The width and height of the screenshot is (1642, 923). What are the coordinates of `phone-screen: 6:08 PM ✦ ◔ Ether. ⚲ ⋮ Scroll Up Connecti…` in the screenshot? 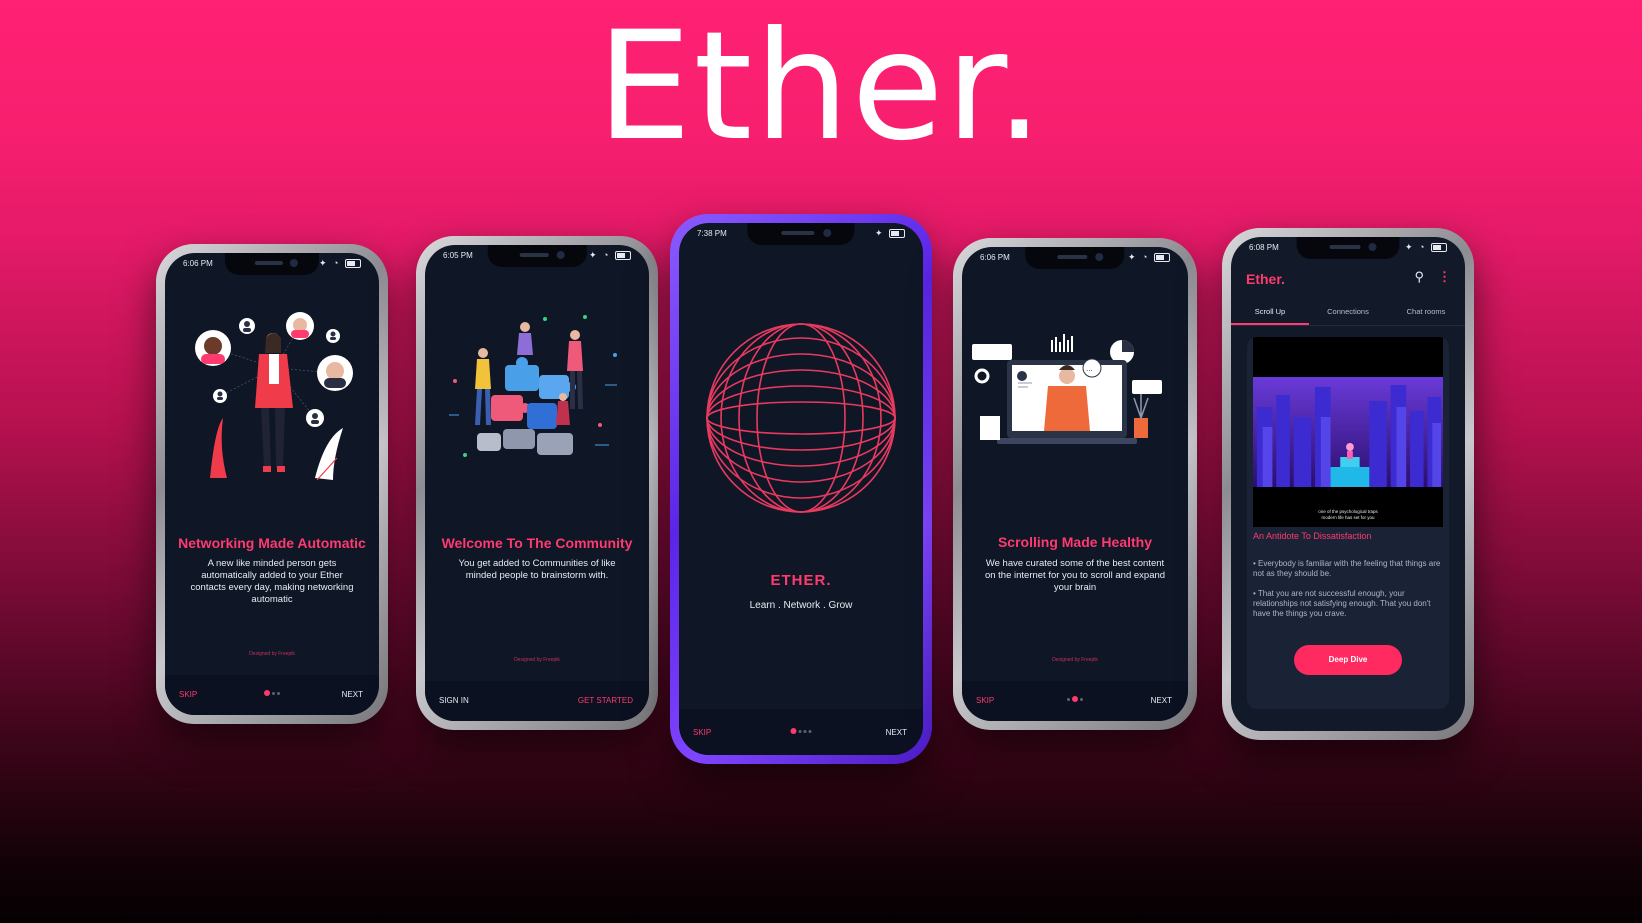 It's located at (1348, 484).